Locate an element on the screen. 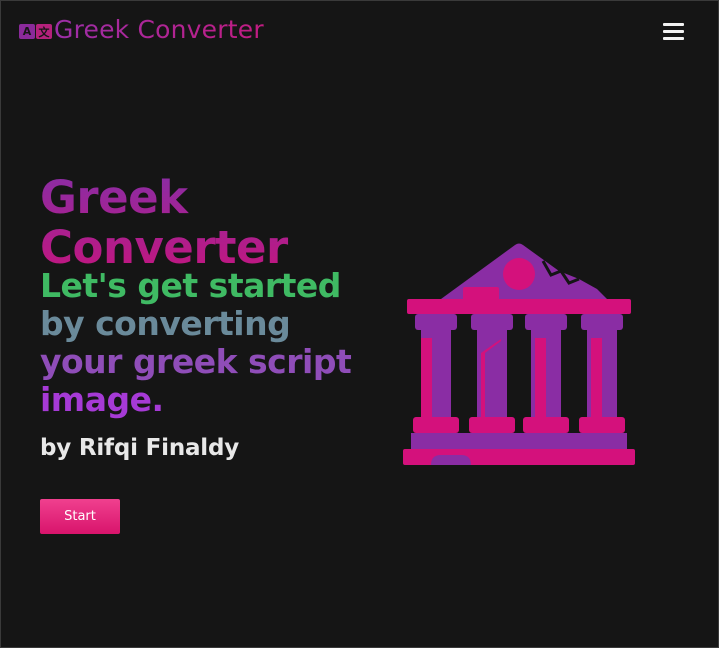  navbar: A 文 Greek Converter is located at coordinates (359, 32).